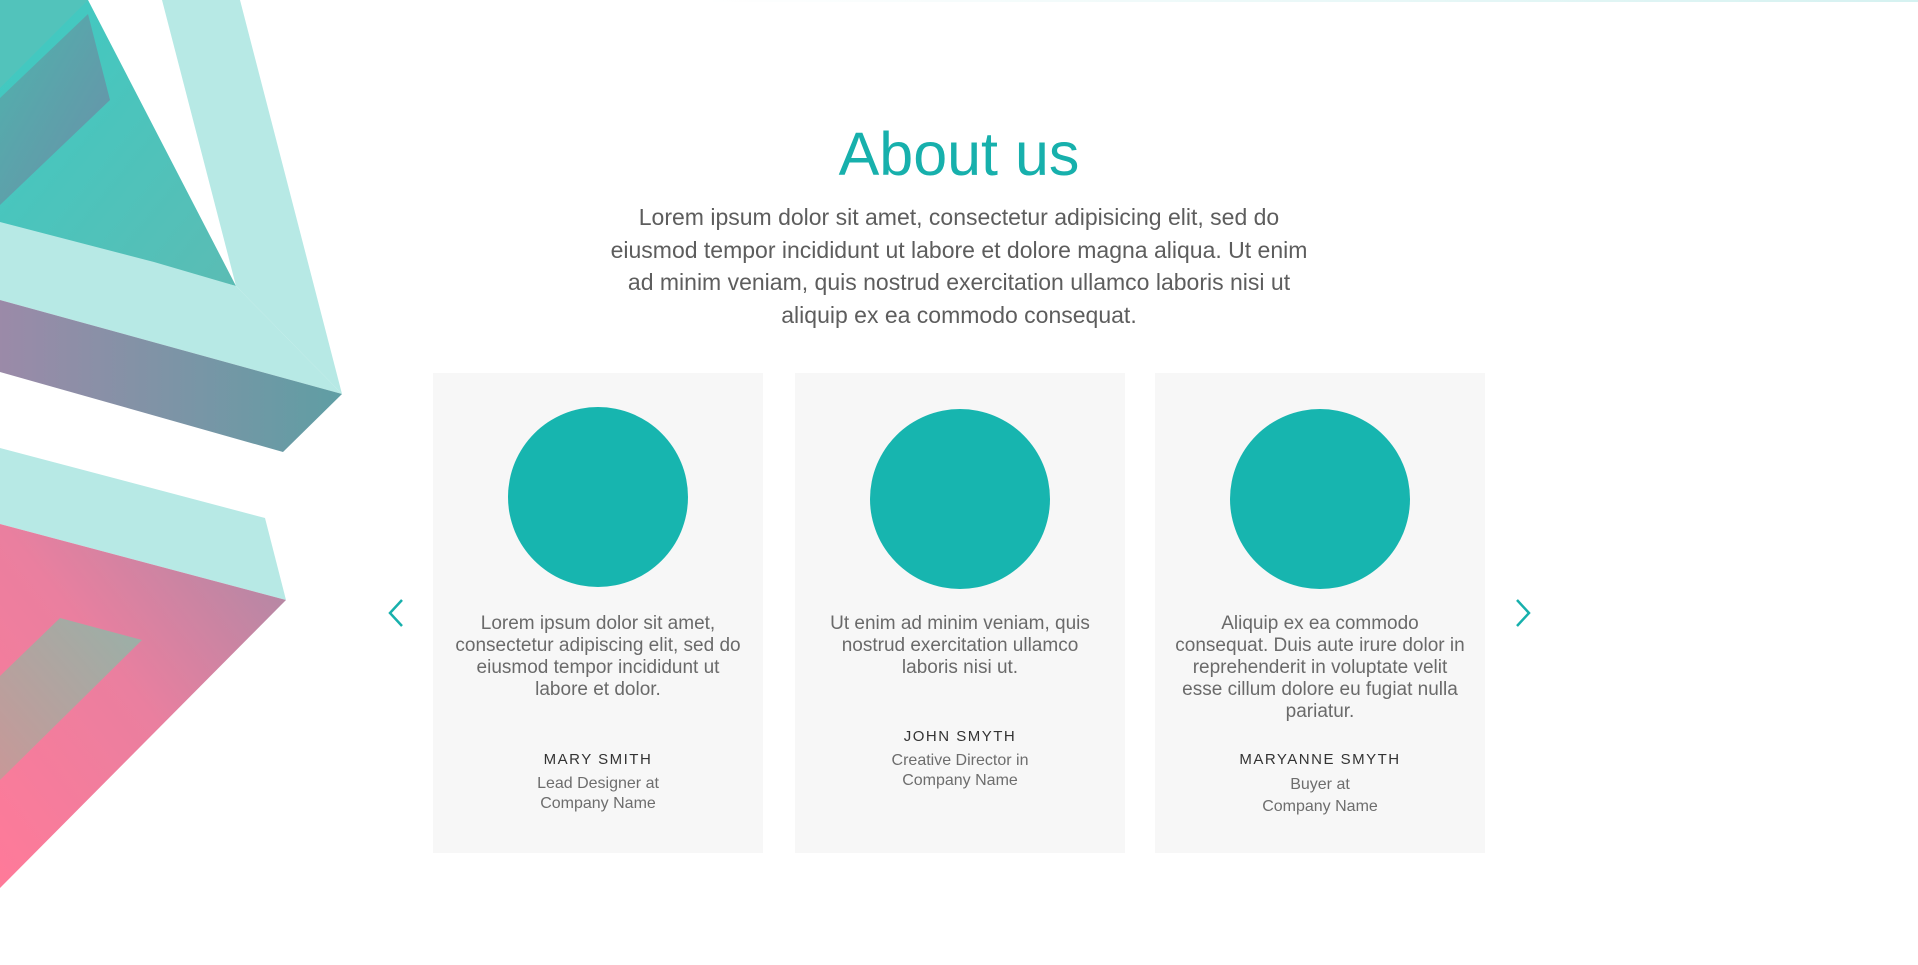 This screenshot has height=965, width=1918. What do you see at coordinates (1309, 1) in the screenshot?
I see `top-divider` at bounding box center [1309, 1].